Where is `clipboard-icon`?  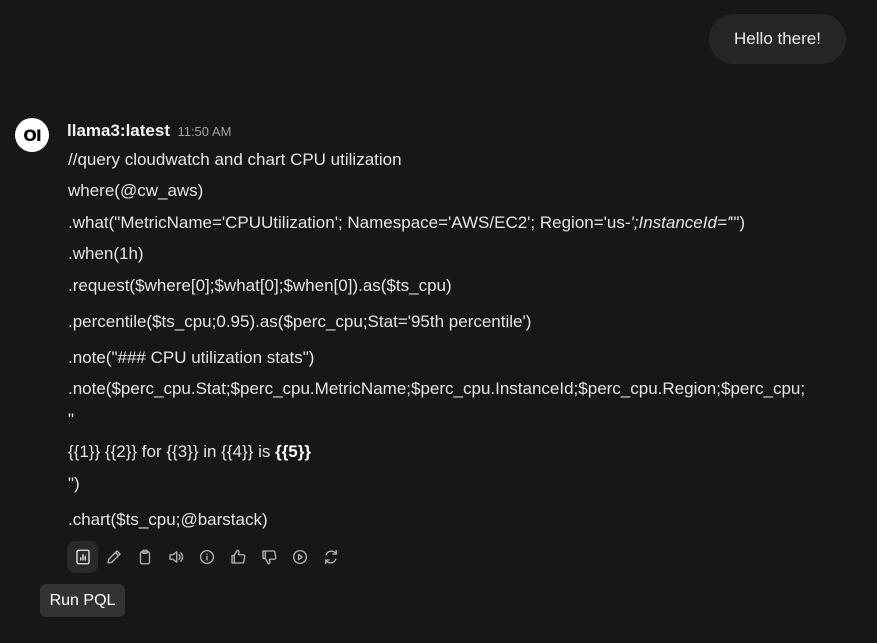
clipboard-icon is located at coordinates (144, 557).